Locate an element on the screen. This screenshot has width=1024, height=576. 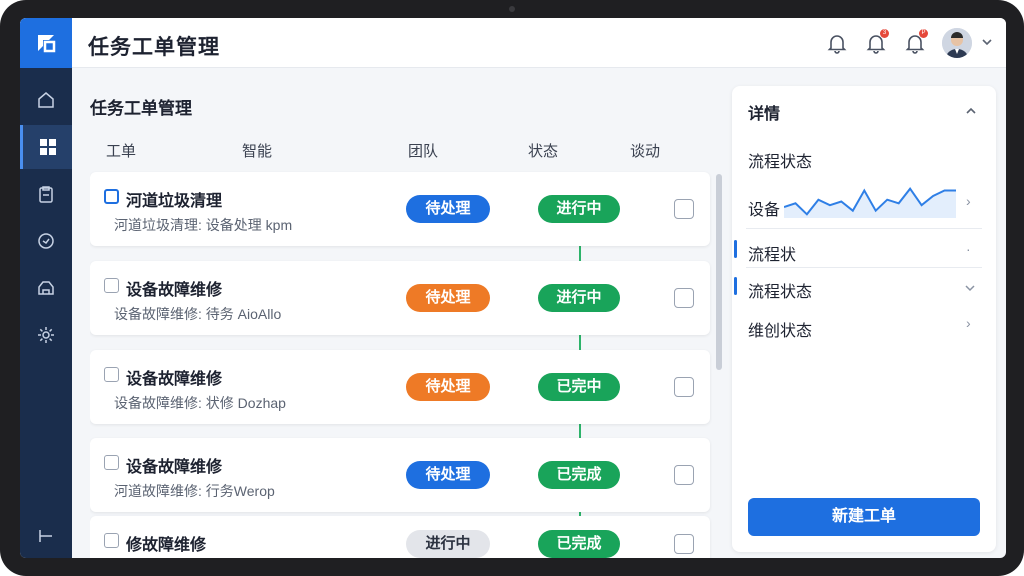
panel-row-maintain-status: 维创状态 is located at coordinates (780, 329).